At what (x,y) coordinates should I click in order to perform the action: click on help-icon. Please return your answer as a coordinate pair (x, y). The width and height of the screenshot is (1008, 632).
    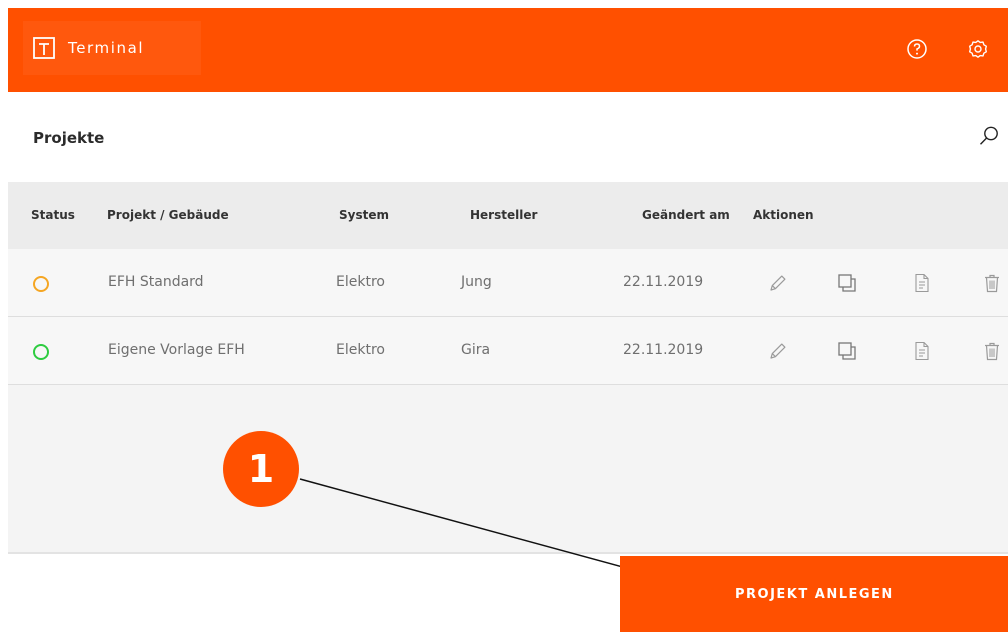
    Looking at the image, I should click on (917, 49).